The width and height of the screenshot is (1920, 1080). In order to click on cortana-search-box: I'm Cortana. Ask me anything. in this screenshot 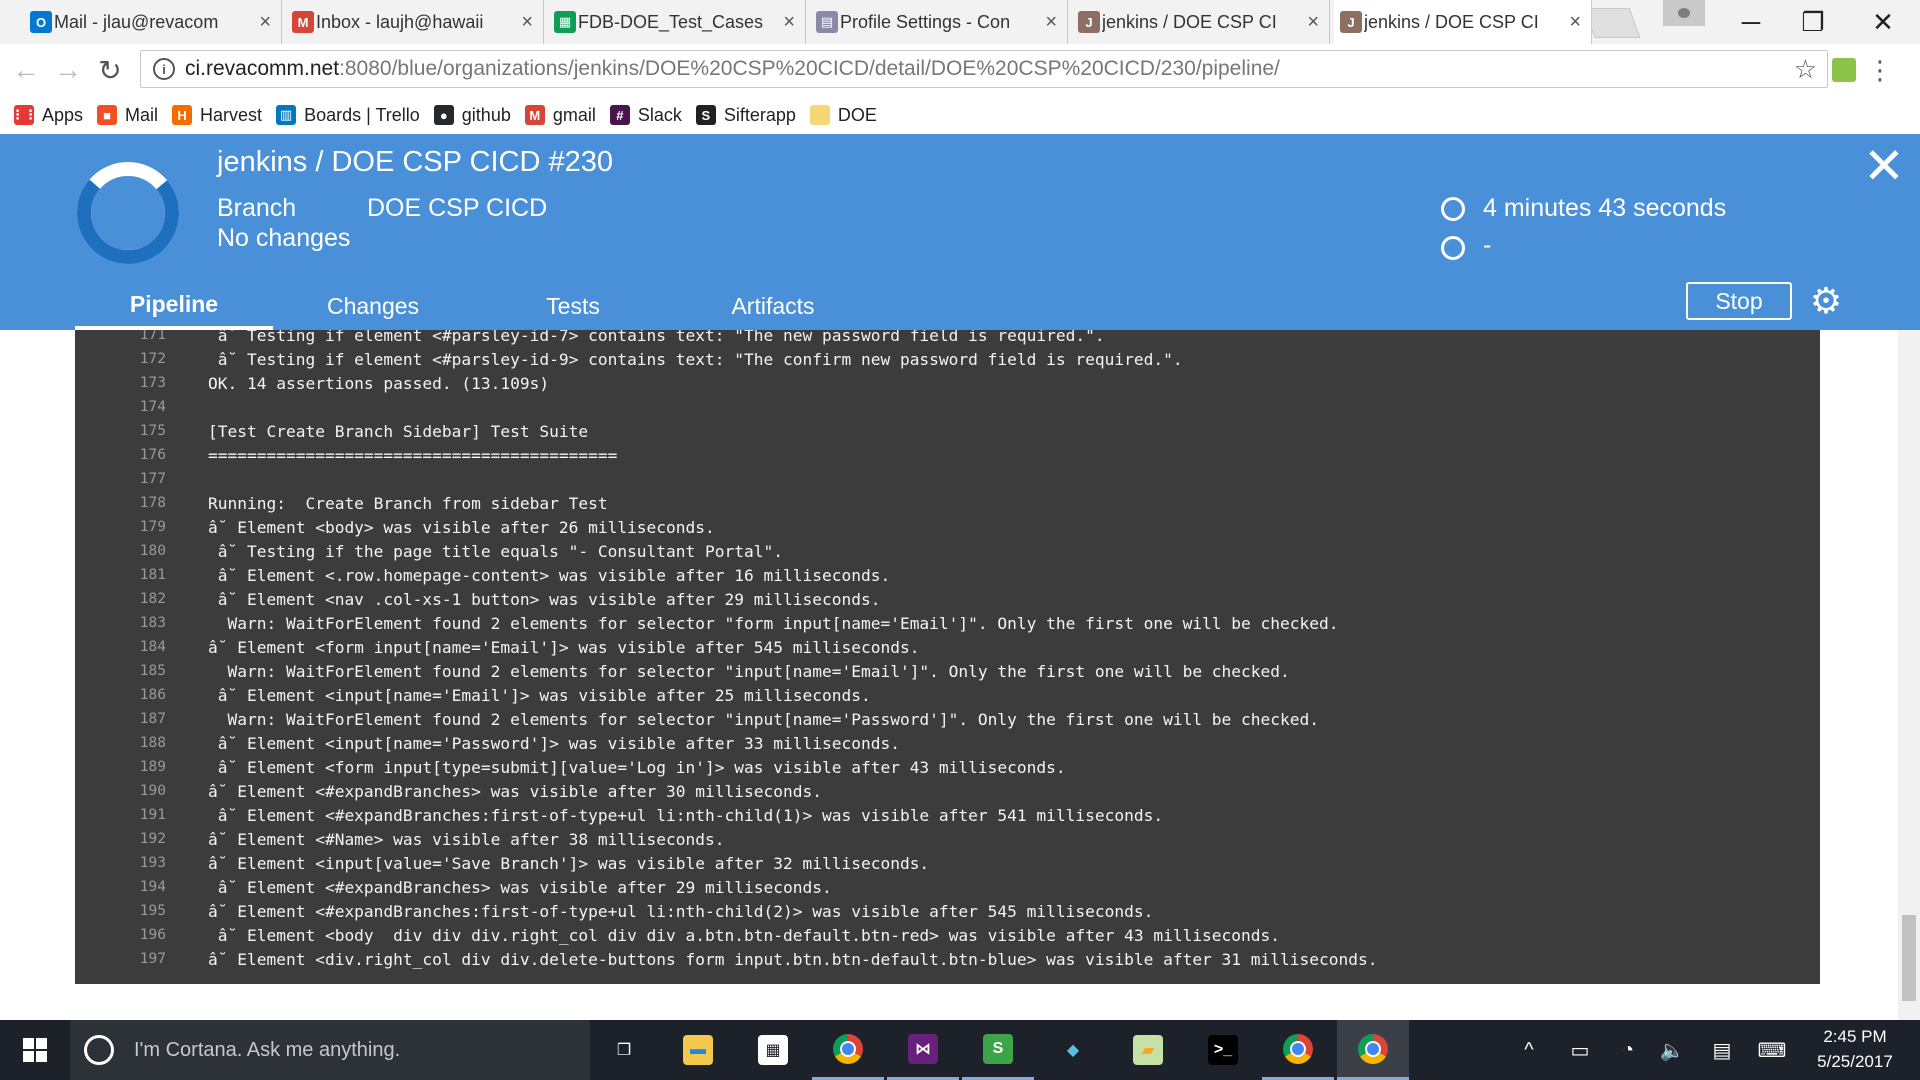, I will do `click(330, 1050)`.